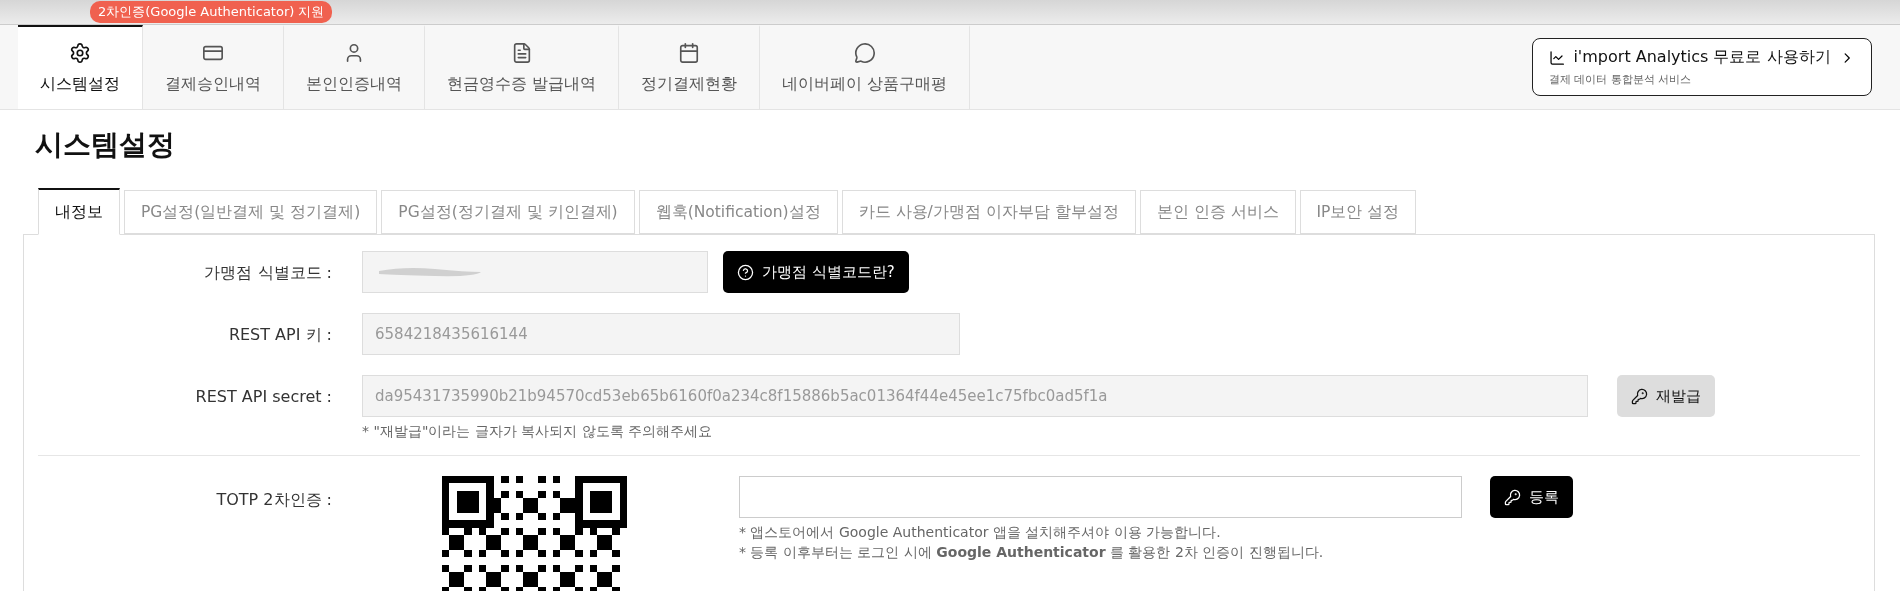  What do you see at coordinates (79, 211) in the screenshot?
I see `settings-tab: 내정보` at bounding box center [79, 211].